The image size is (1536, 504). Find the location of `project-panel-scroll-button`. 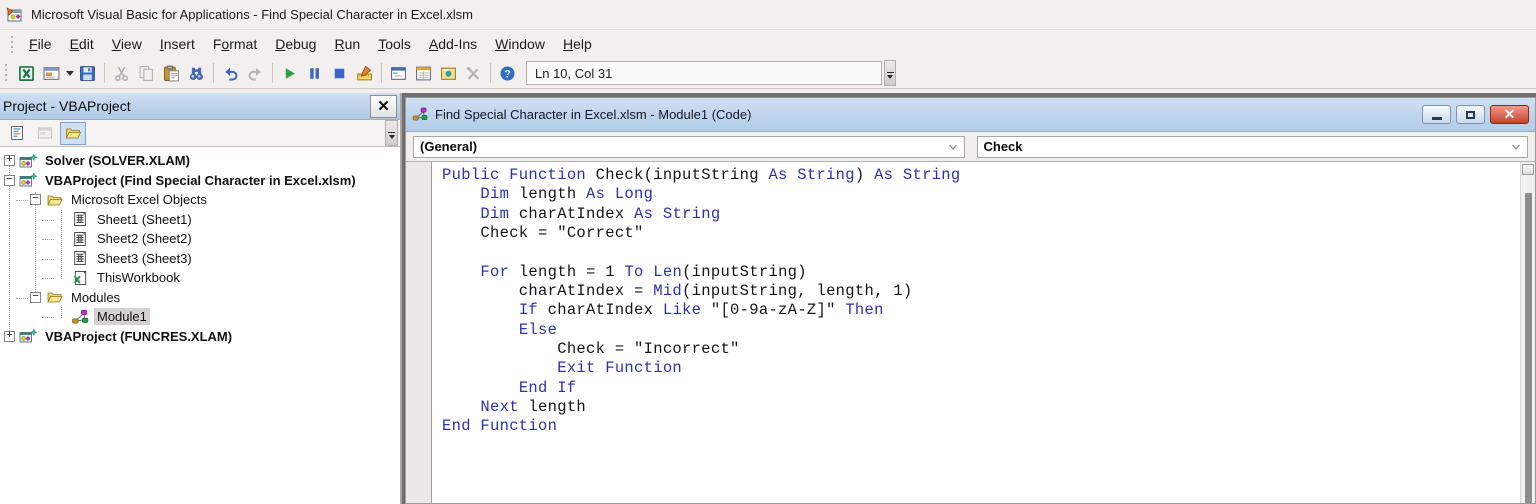

project-panel-scroll-button is located at coordinates (391, 133).